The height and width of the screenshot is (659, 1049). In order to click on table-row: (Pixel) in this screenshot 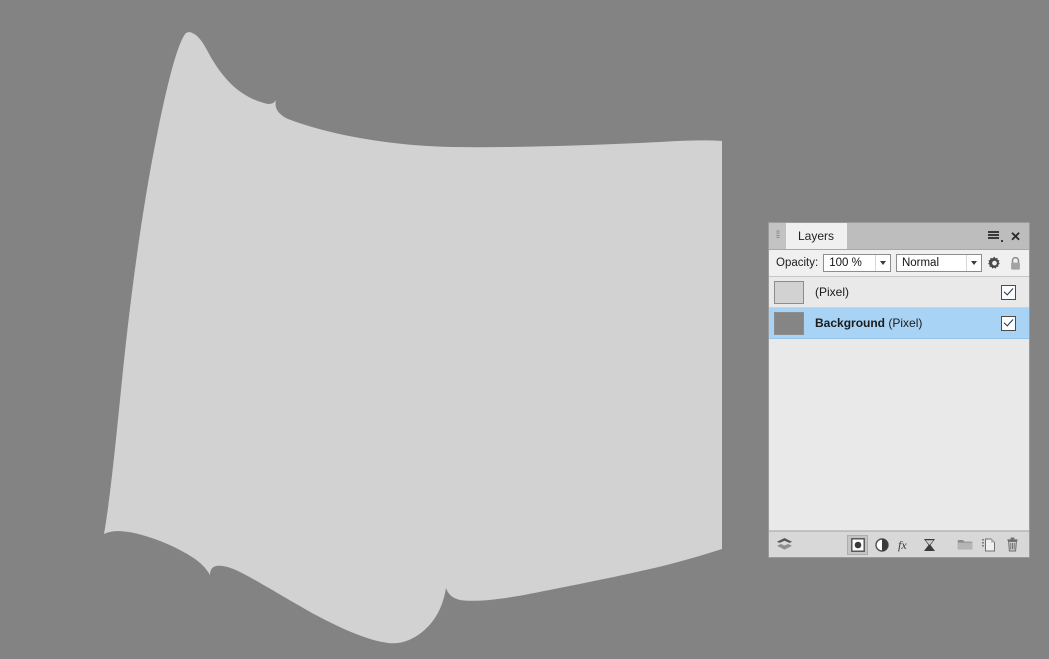, I will do `click(899, 292)`.